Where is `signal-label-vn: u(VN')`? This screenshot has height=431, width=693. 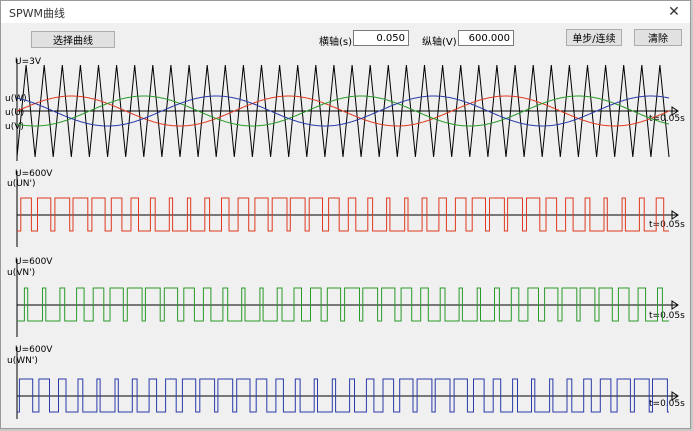 signal-label-vn: u(VN') is located at coordinates (21, 273).